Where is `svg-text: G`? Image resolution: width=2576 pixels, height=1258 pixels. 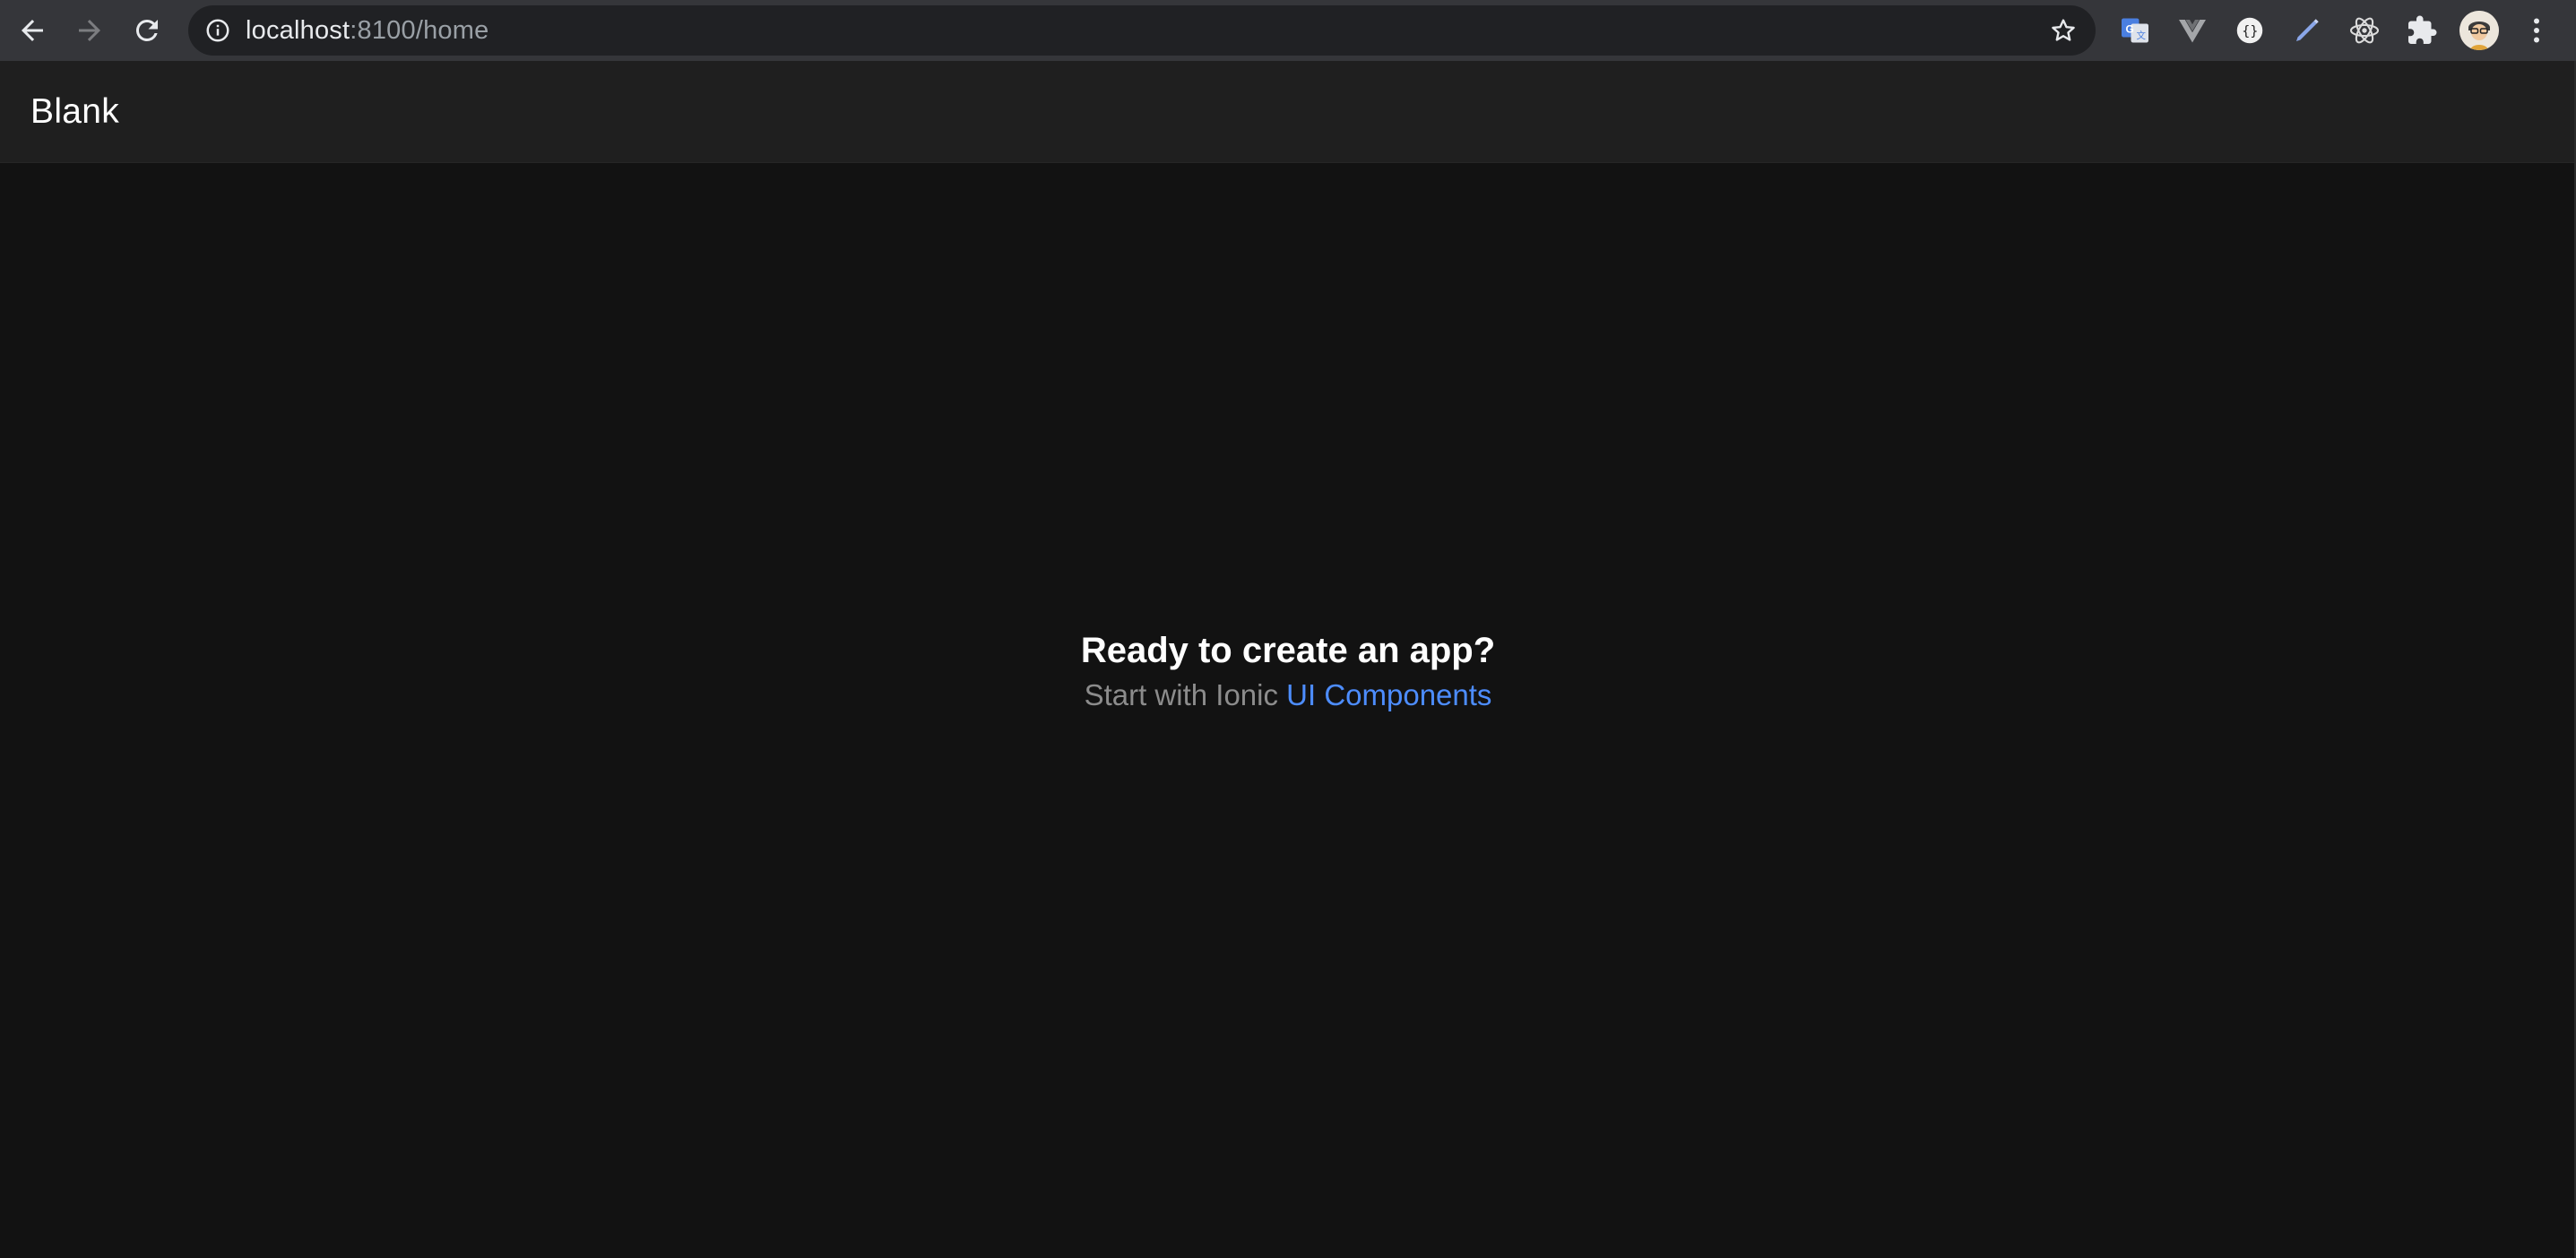 svg-text: G is located at coordinates (2130, 28).